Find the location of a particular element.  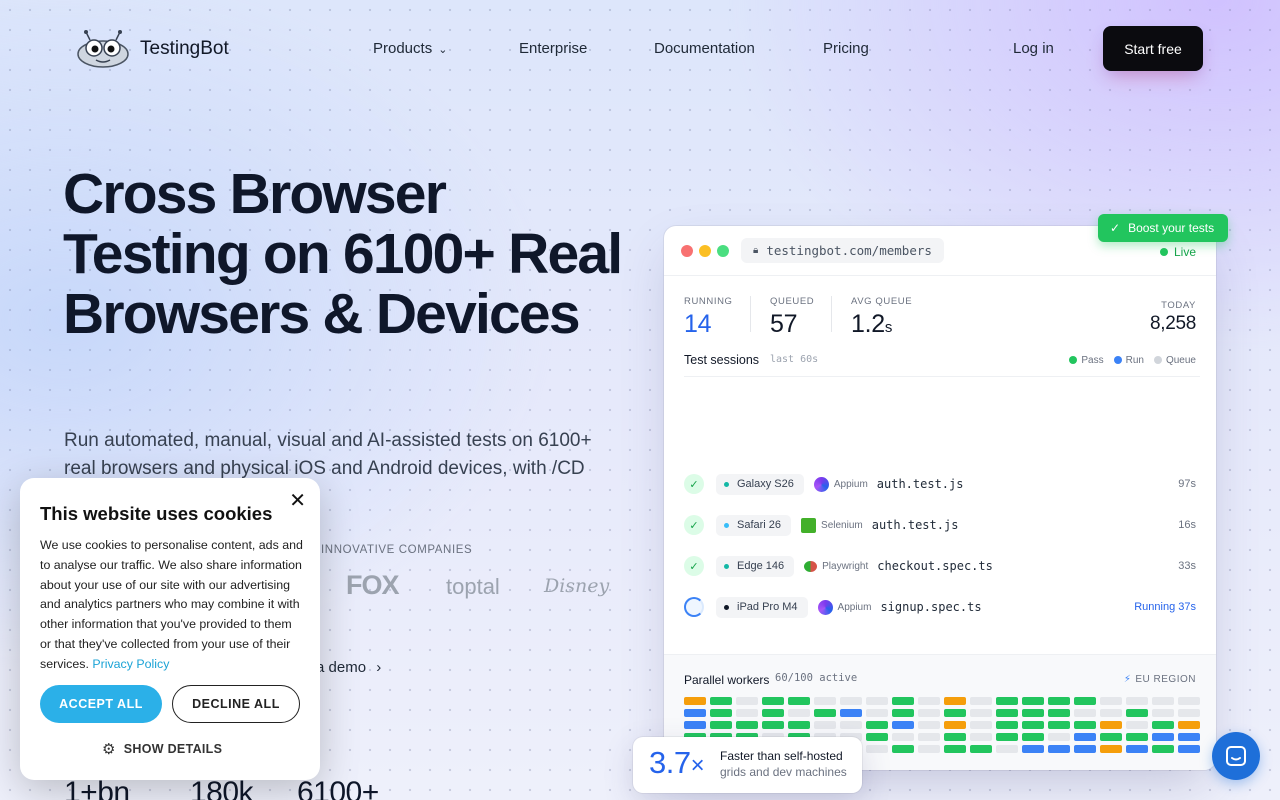

nav-documentation: Documentation is located at coordinates (704, 48).